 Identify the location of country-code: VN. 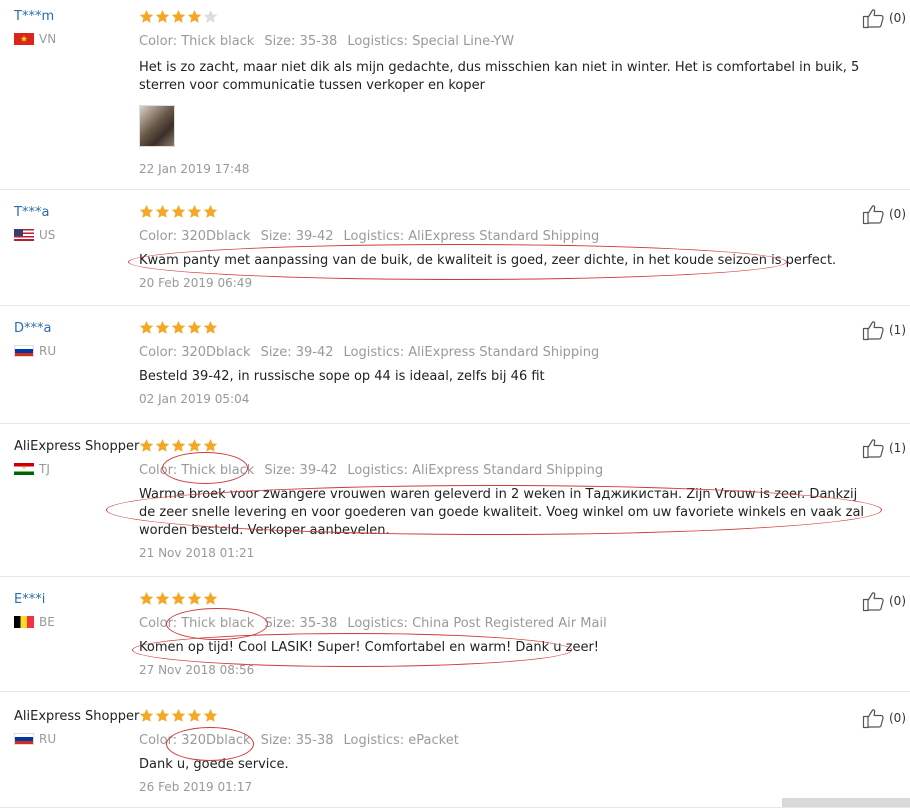
(48, 39).